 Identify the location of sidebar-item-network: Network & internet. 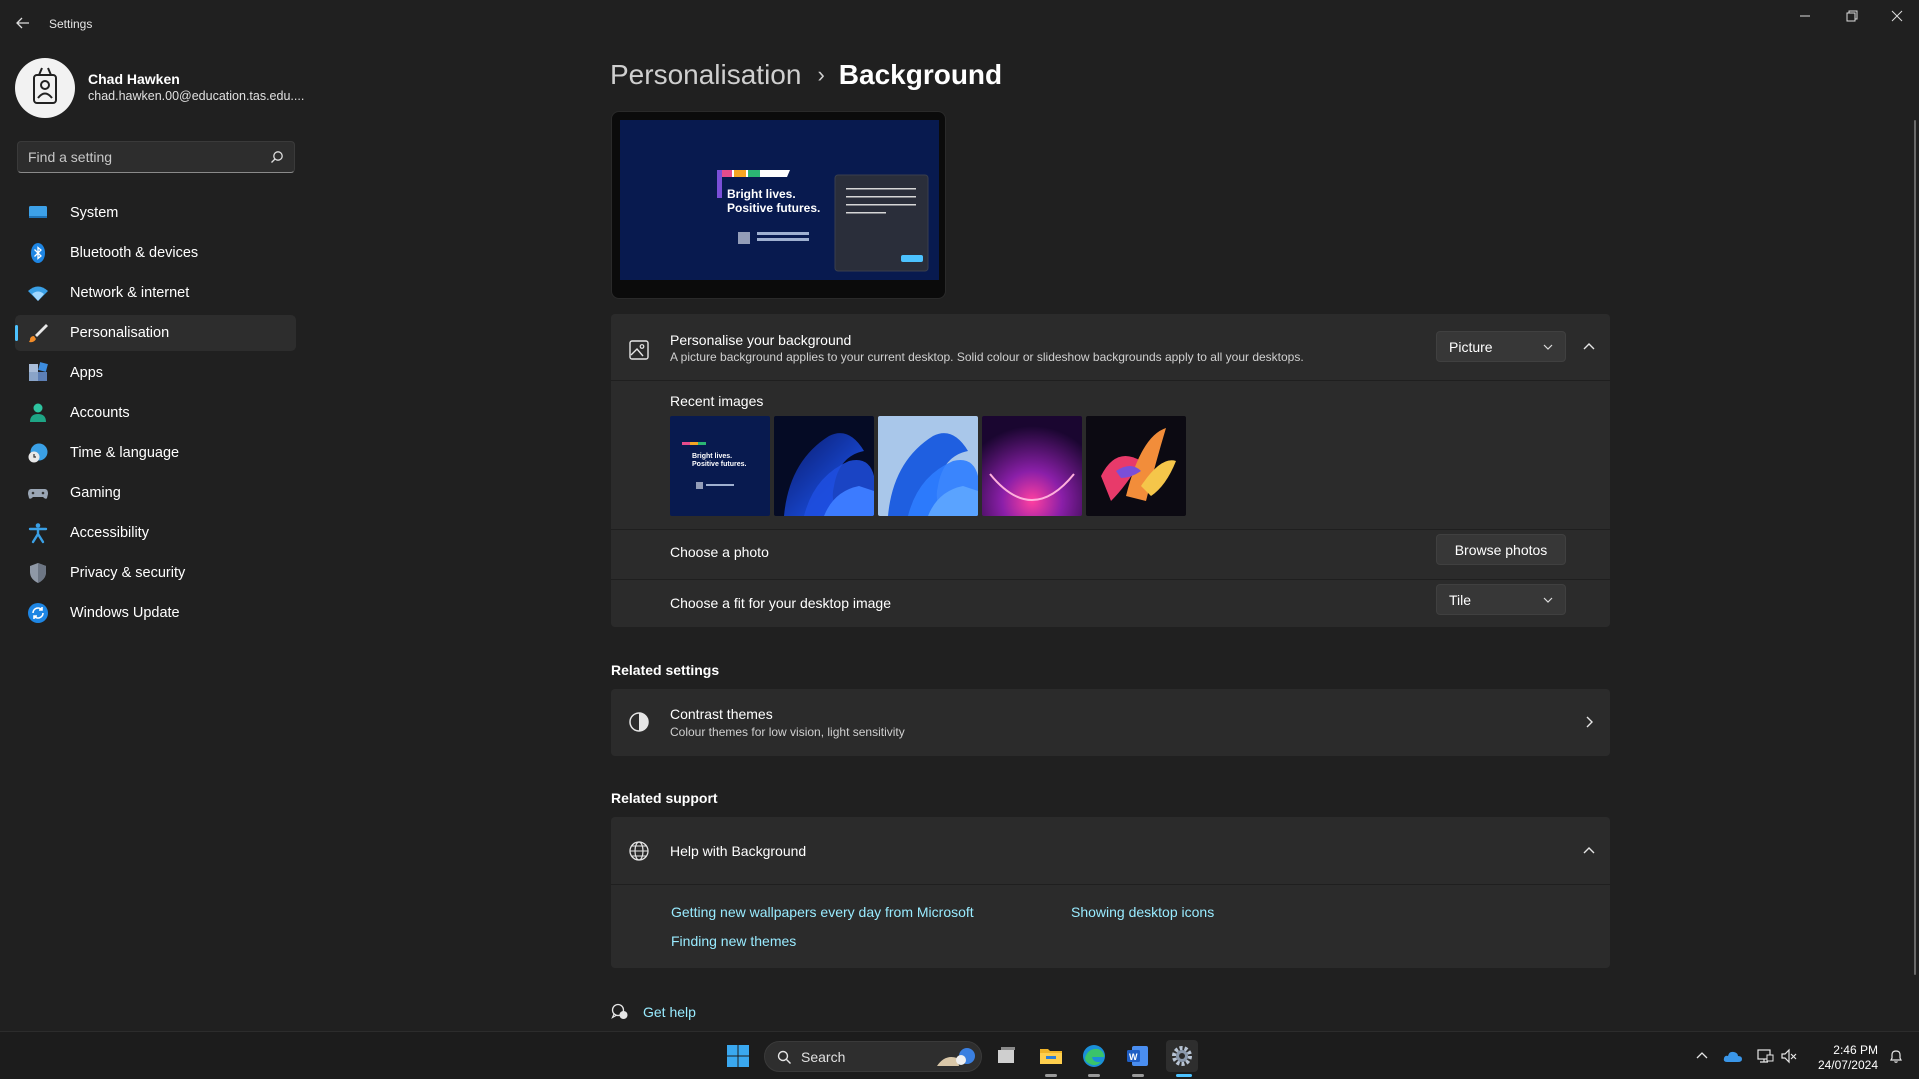
(155, 293).